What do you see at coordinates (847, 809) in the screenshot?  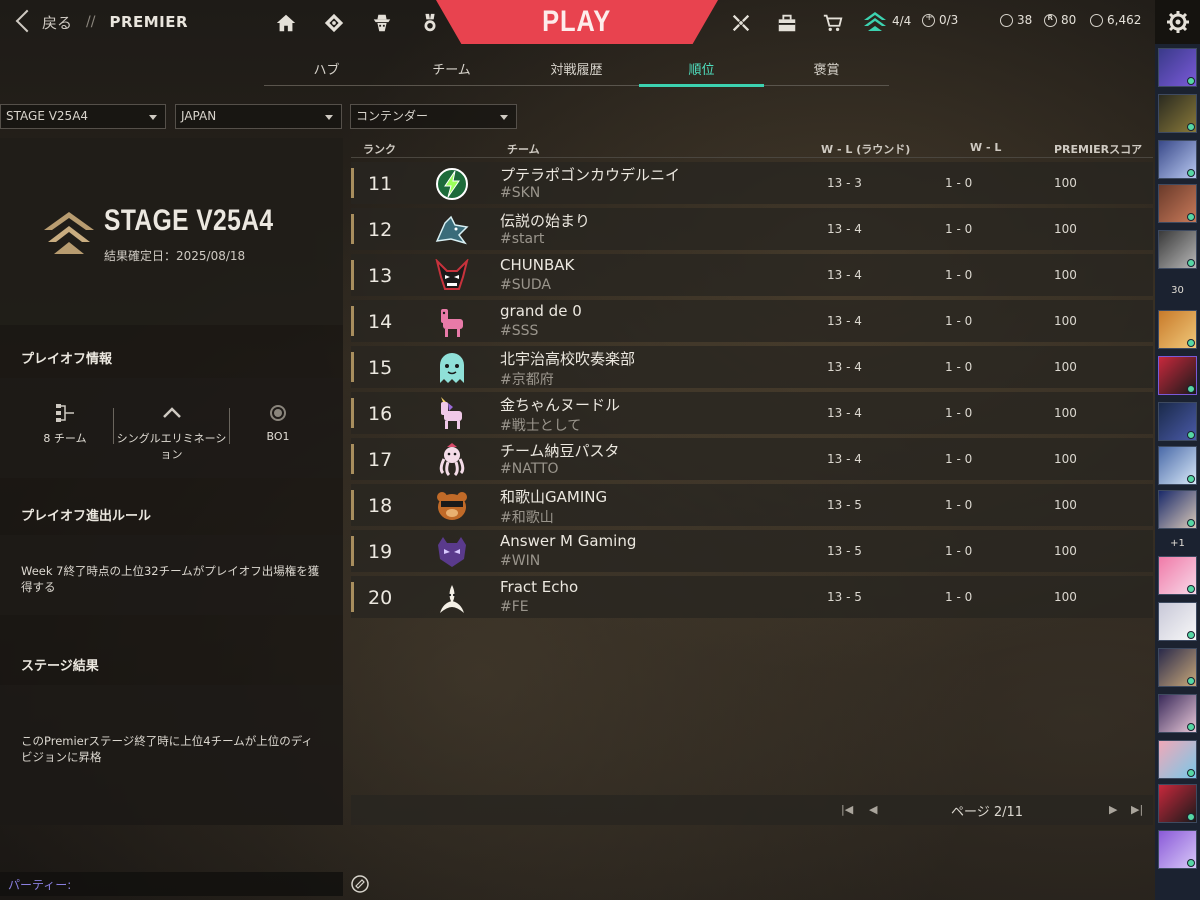 I see `first-page-icon: |◀` at bounding box center [847, 809].